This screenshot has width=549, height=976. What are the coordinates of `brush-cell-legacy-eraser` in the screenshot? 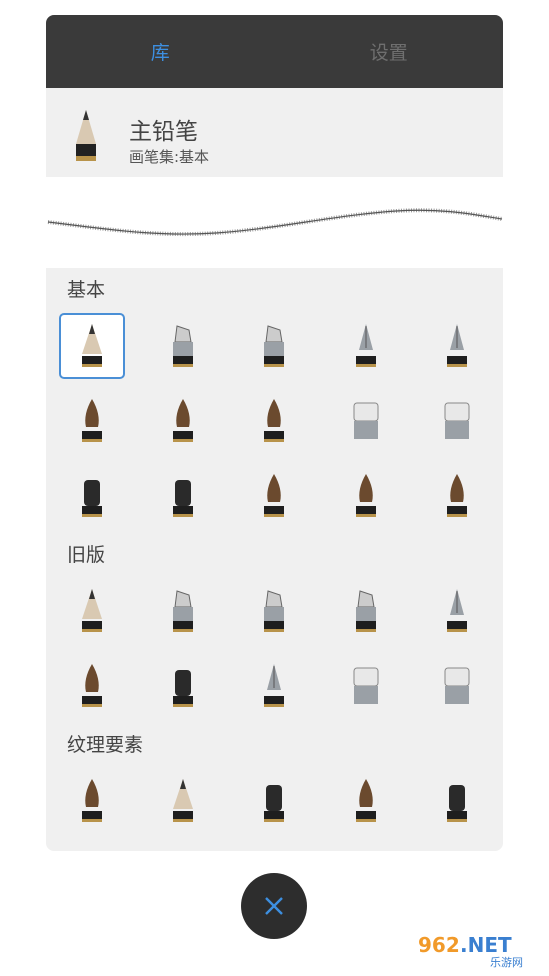 It's located at (365, 685).